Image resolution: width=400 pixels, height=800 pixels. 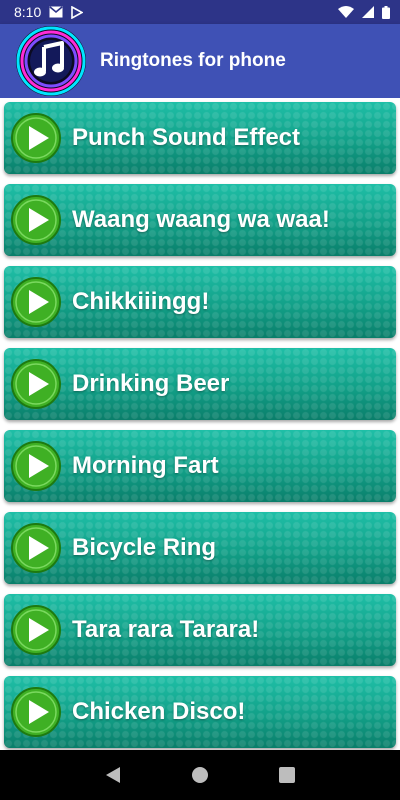 What do you see at coordinates (386, 12) in the screenshot?
I see `battery-icon` at bounding box center [386, 12].